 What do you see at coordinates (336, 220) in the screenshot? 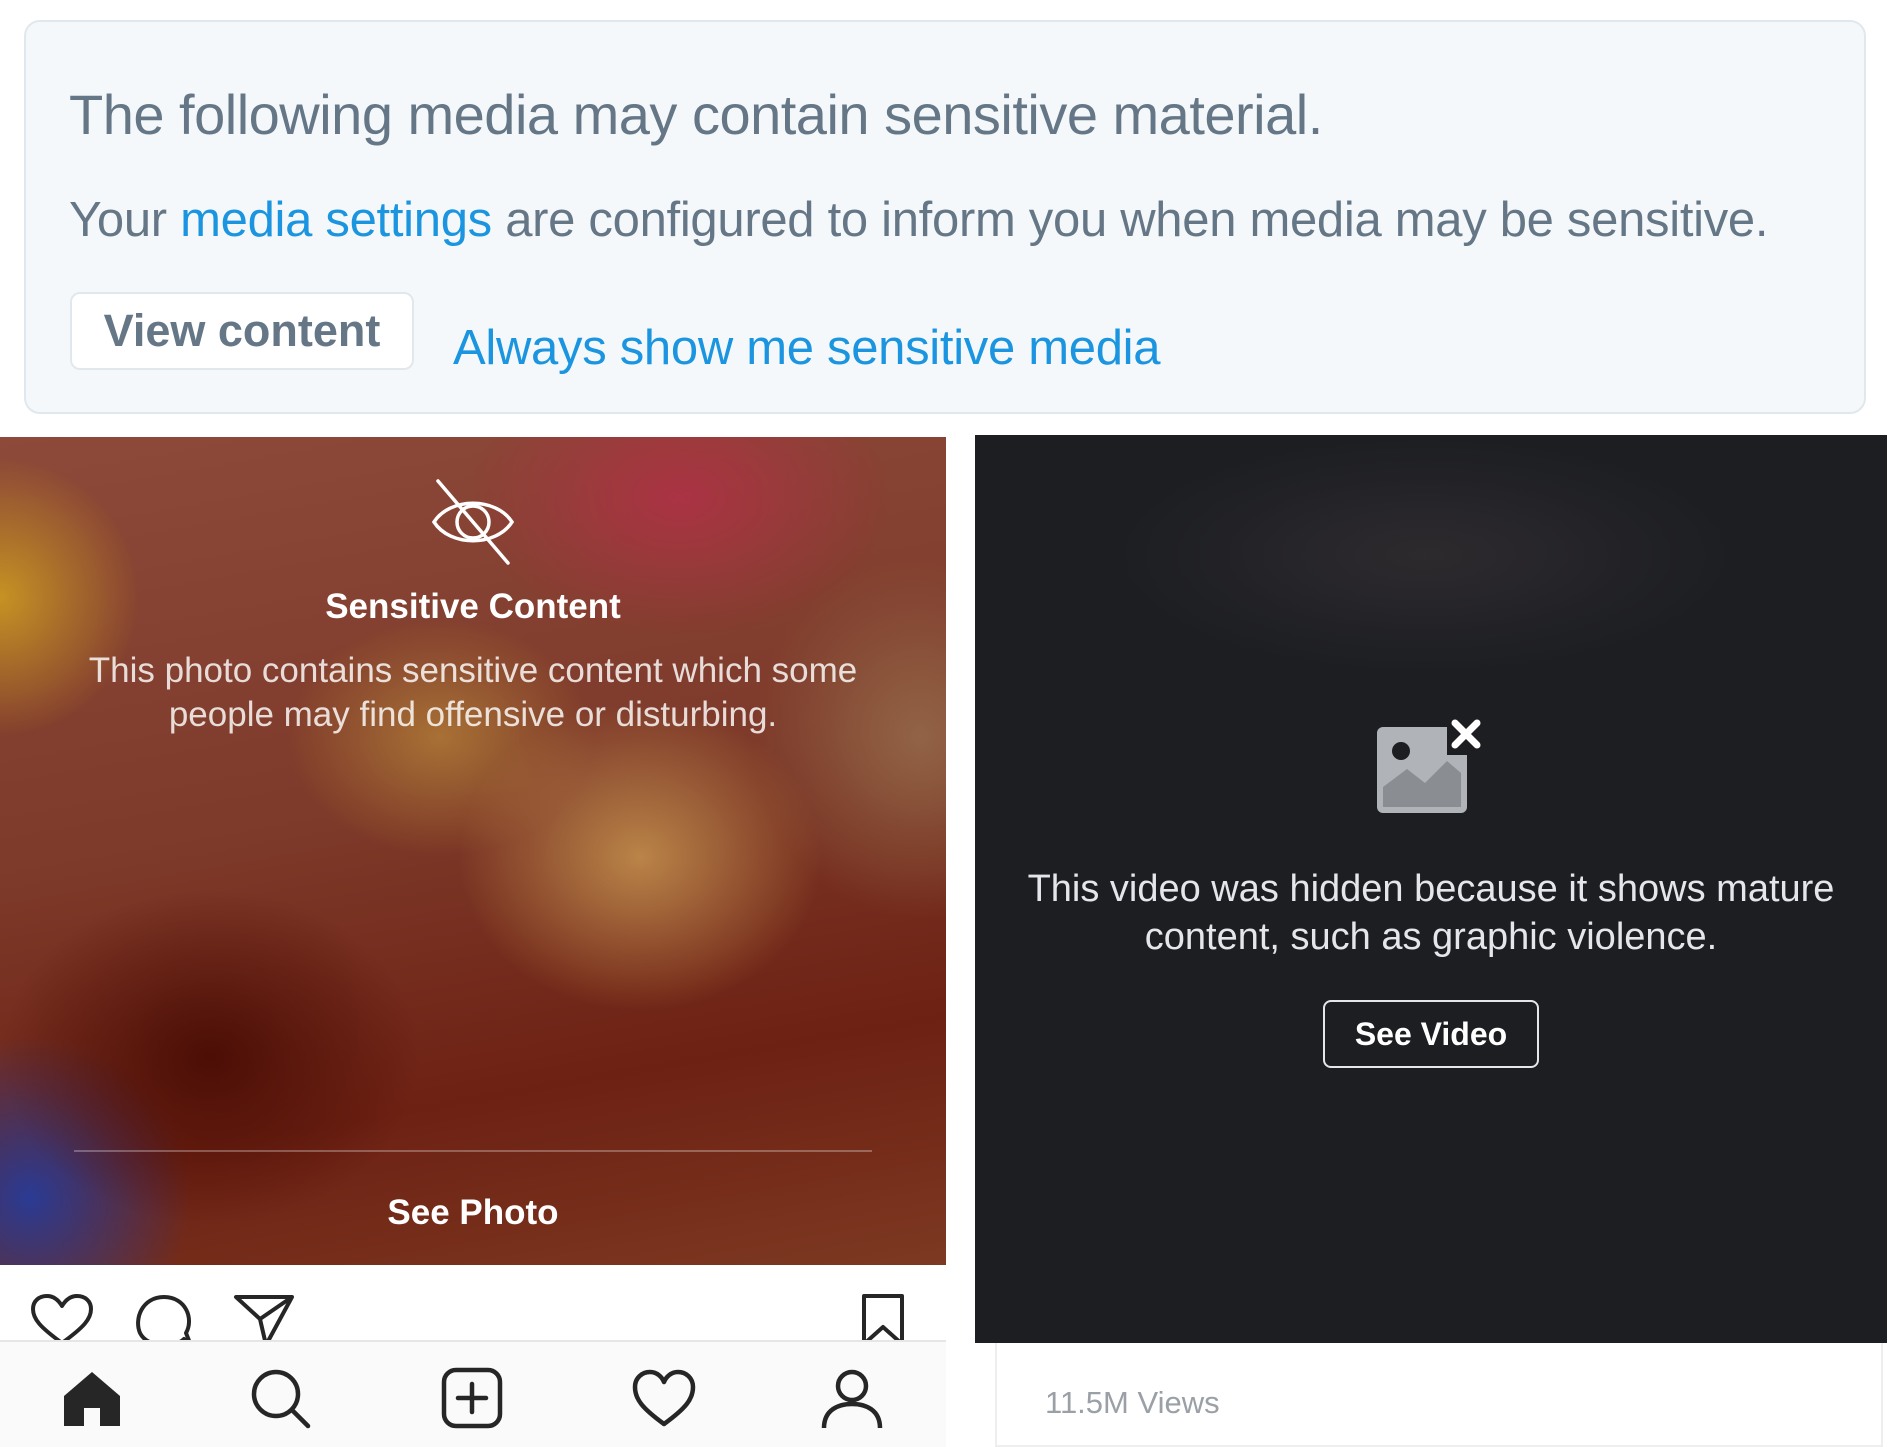
I see `media-settings-link: media settings` at bounding box center [336, 220].